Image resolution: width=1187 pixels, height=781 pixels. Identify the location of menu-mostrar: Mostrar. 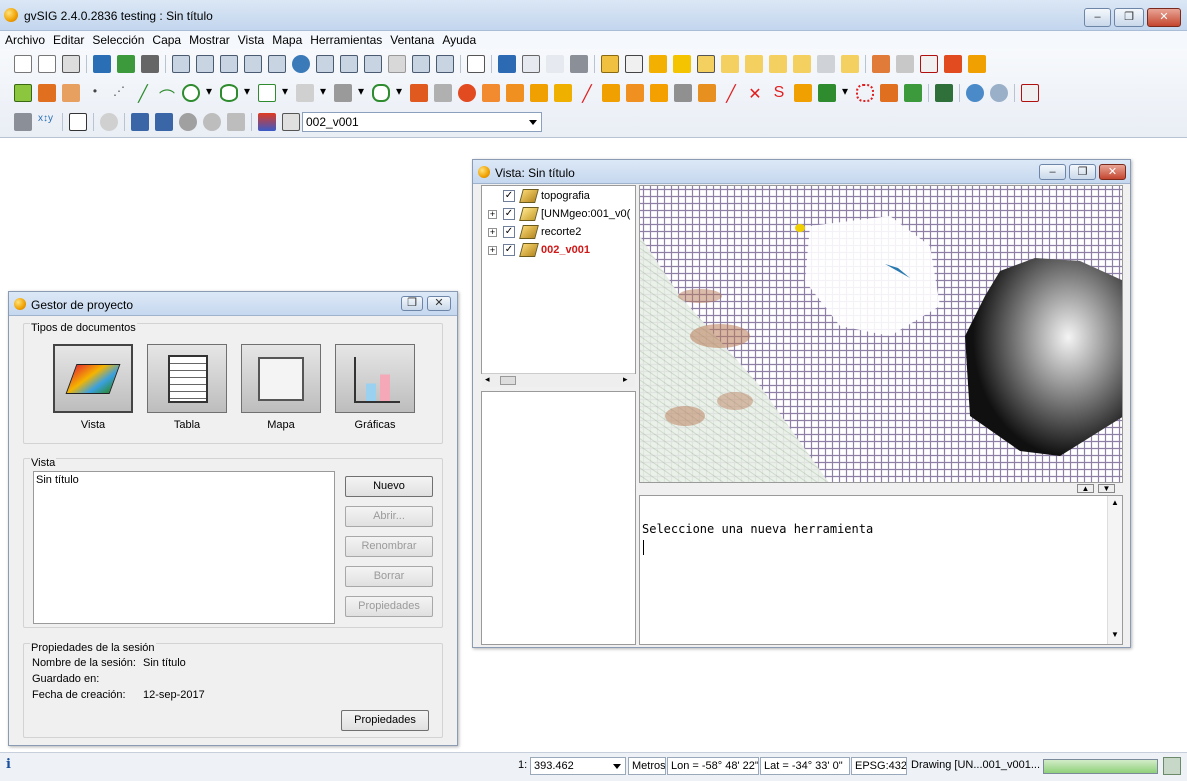
(208, 39).